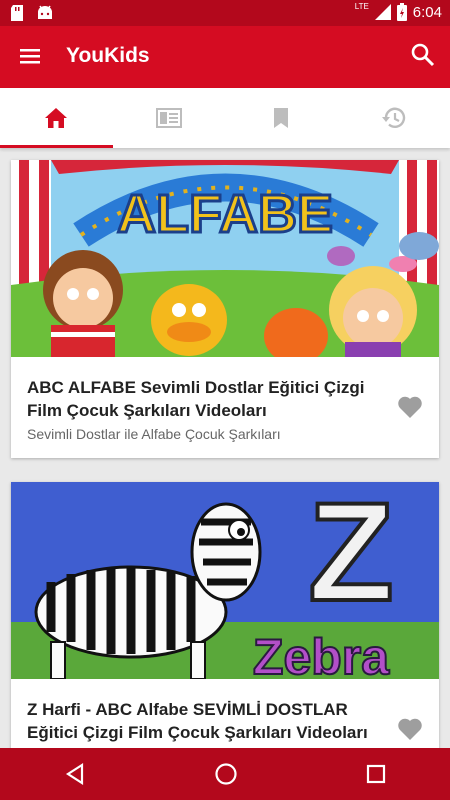 The image size is (450, 800). I want to click on history-icon, so click(393, 117).